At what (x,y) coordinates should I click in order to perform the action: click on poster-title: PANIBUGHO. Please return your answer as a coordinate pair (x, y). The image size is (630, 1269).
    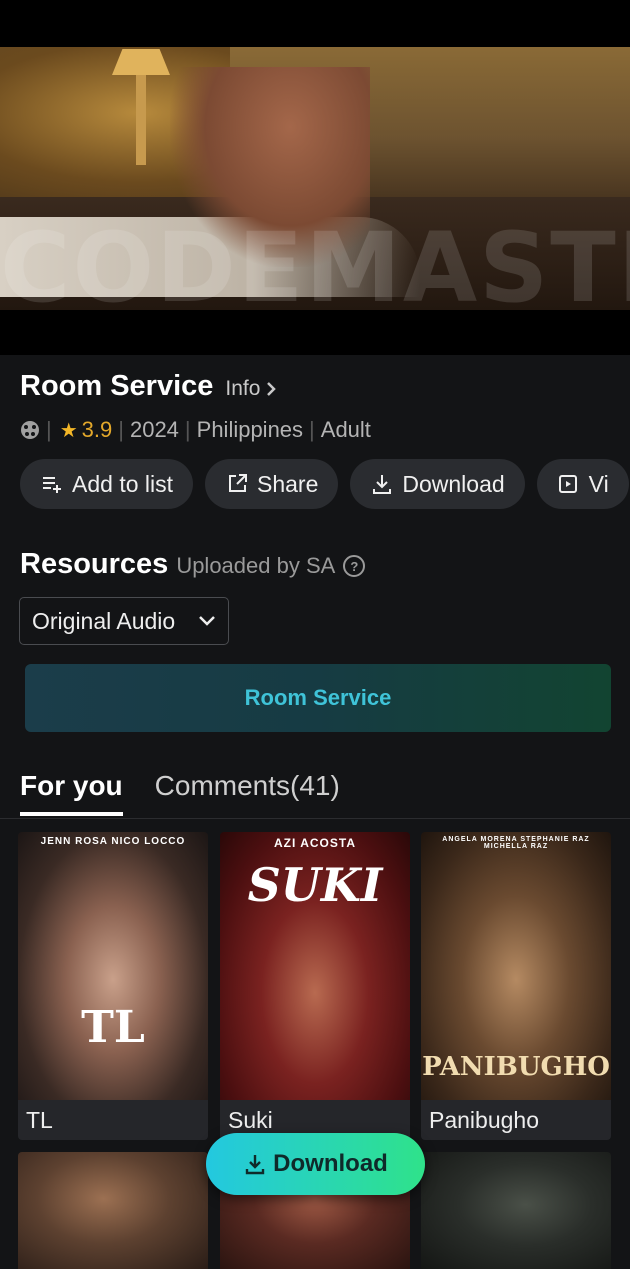
    Looking at the image, I should click on (516, 1067).